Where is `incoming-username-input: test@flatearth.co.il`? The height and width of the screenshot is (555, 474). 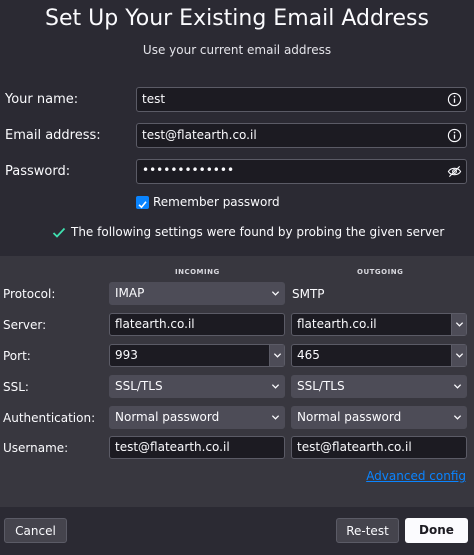 incoming-username-input: test@flatearth.co.il is located at coordinates (197, 447).